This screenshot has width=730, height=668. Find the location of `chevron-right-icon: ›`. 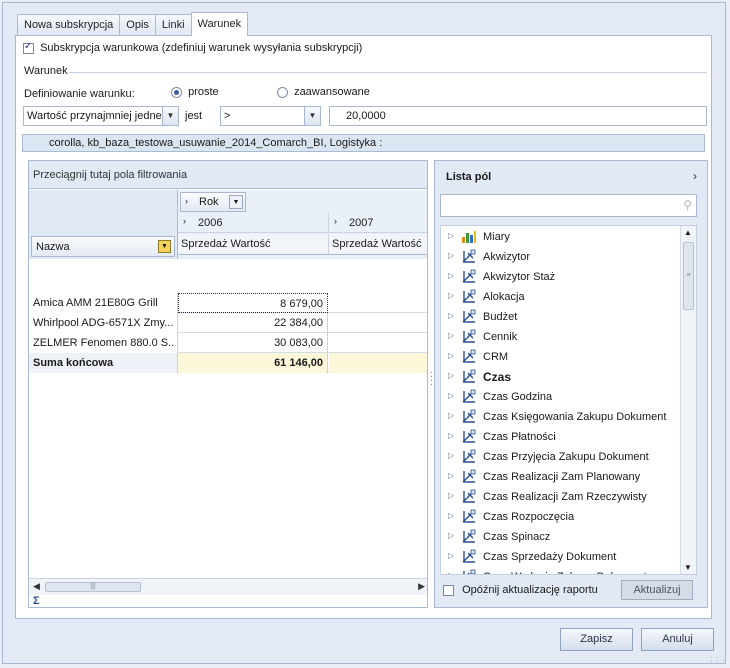

chevron-right-icon: › is located at coordinates (695, 176).